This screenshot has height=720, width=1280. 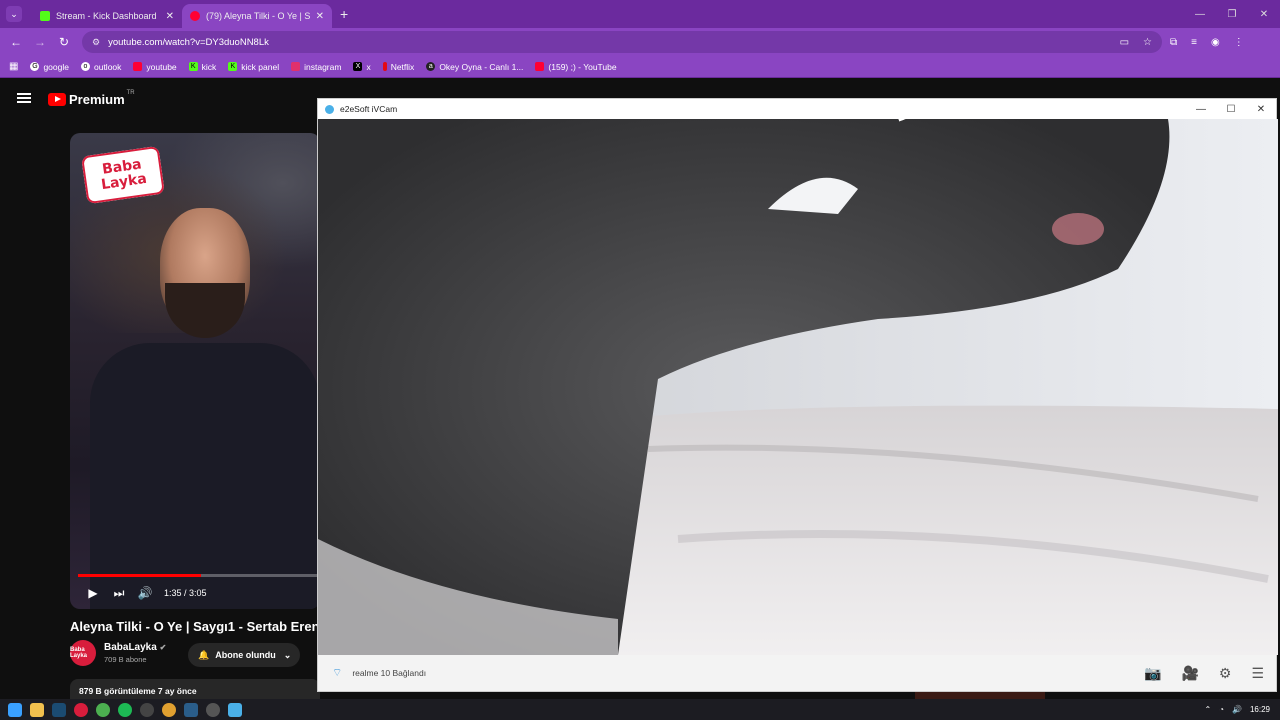 I want to click on subscribed-button: 🔔 Abone olundu ⌄, so click(x=244, y=655).